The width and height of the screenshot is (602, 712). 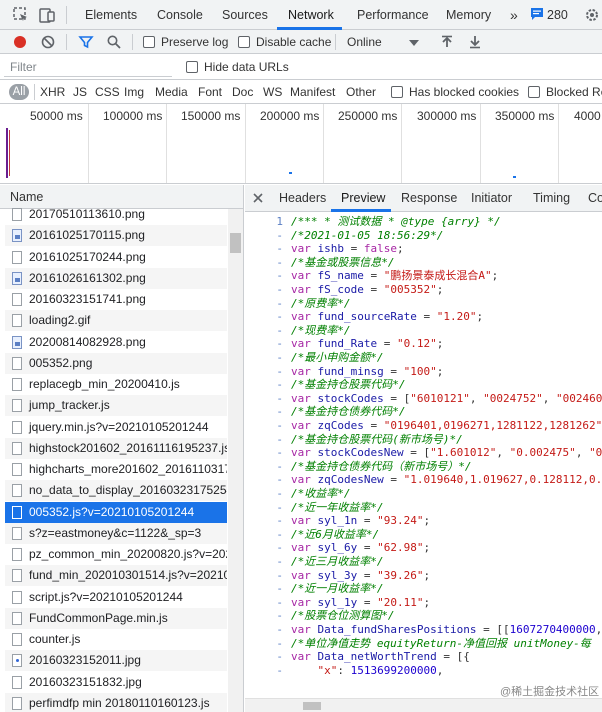 I want to click on type-font-button: Font, so click(x=210, y=92).